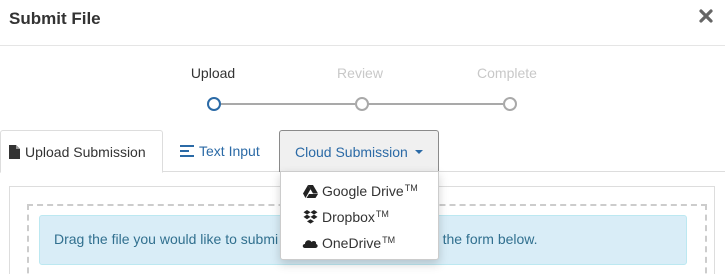  Describe the element at coordinates (214, 104) in the screenshot. I see `step-dot-upload` at that location.